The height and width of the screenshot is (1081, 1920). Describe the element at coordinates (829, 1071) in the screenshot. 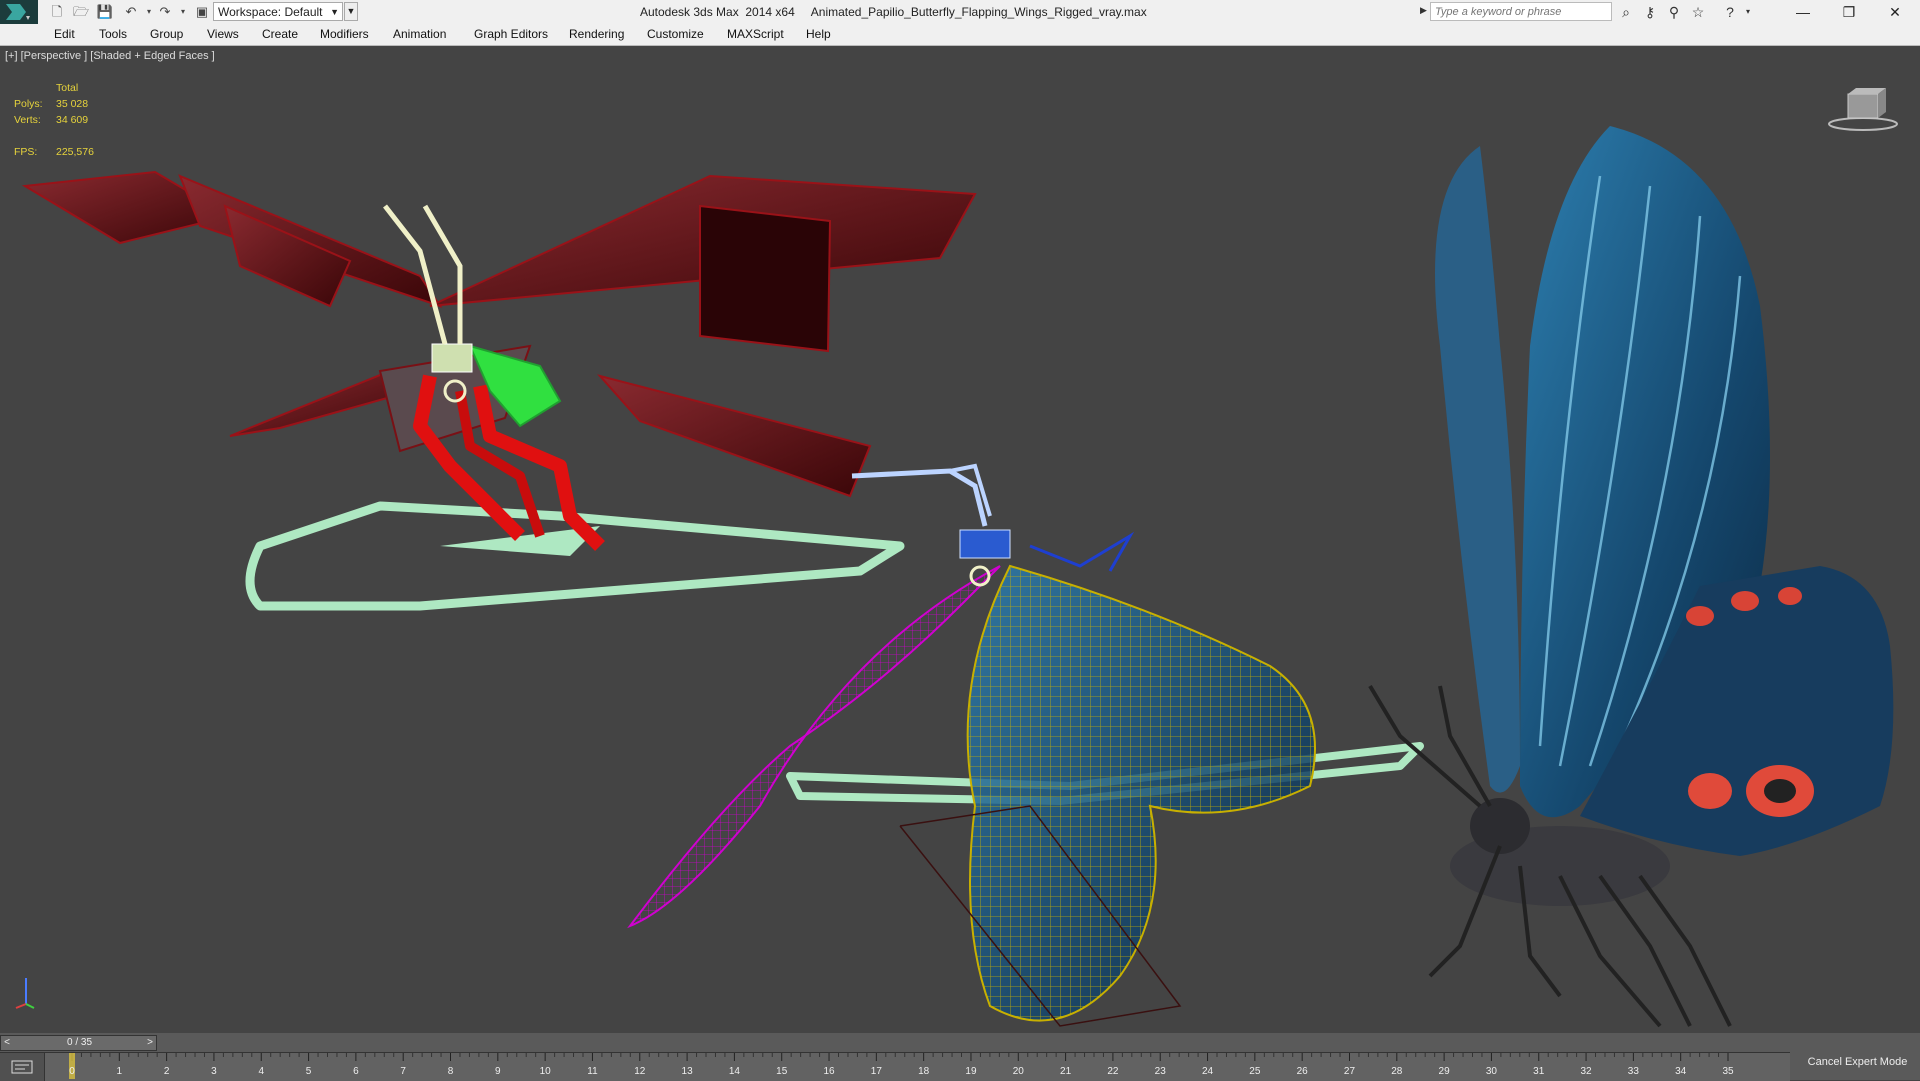

I see `timeline-tick-label: 16` at that location.